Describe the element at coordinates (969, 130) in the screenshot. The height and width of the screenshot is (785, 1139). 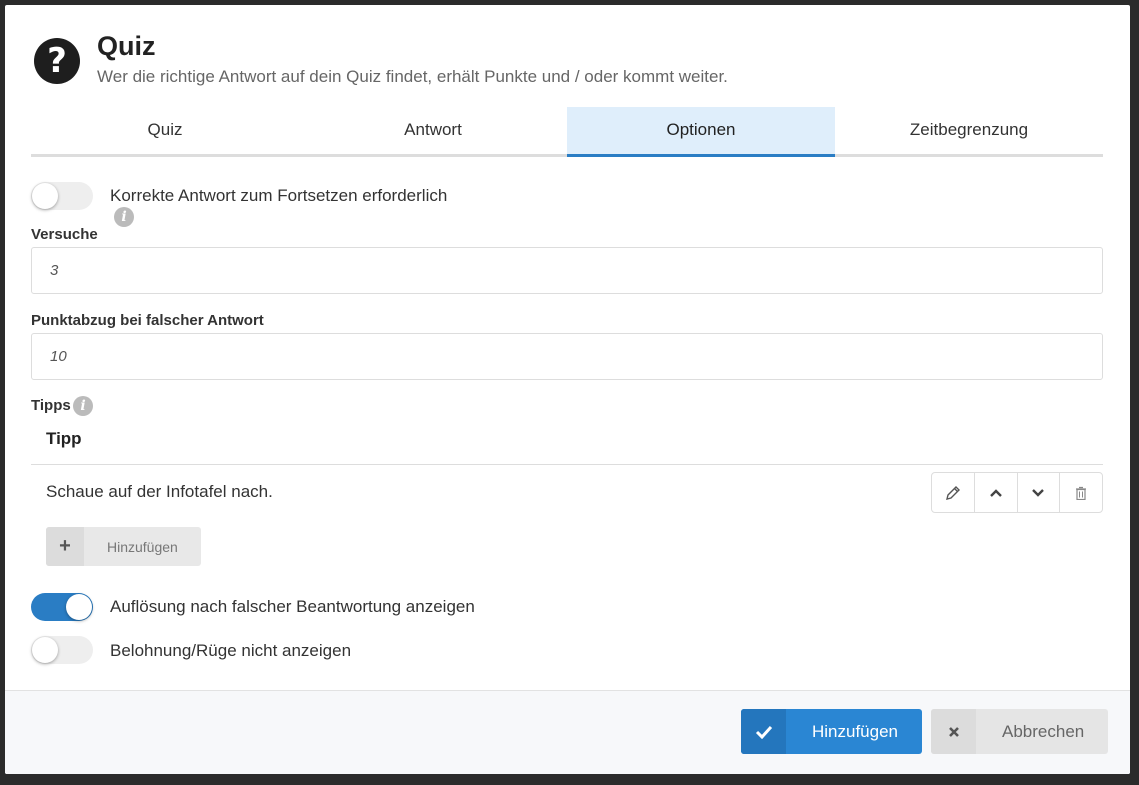
I see `tab-zeitbegrenzung: Zeitbegrenzung` at that location.